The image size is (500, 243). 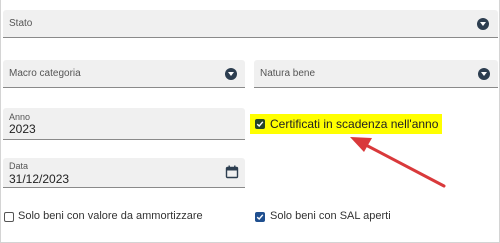 What do you see at coordinates (19, 166) in the screenshot?
I see `data-label: Data` at bounding box center [19, 166].